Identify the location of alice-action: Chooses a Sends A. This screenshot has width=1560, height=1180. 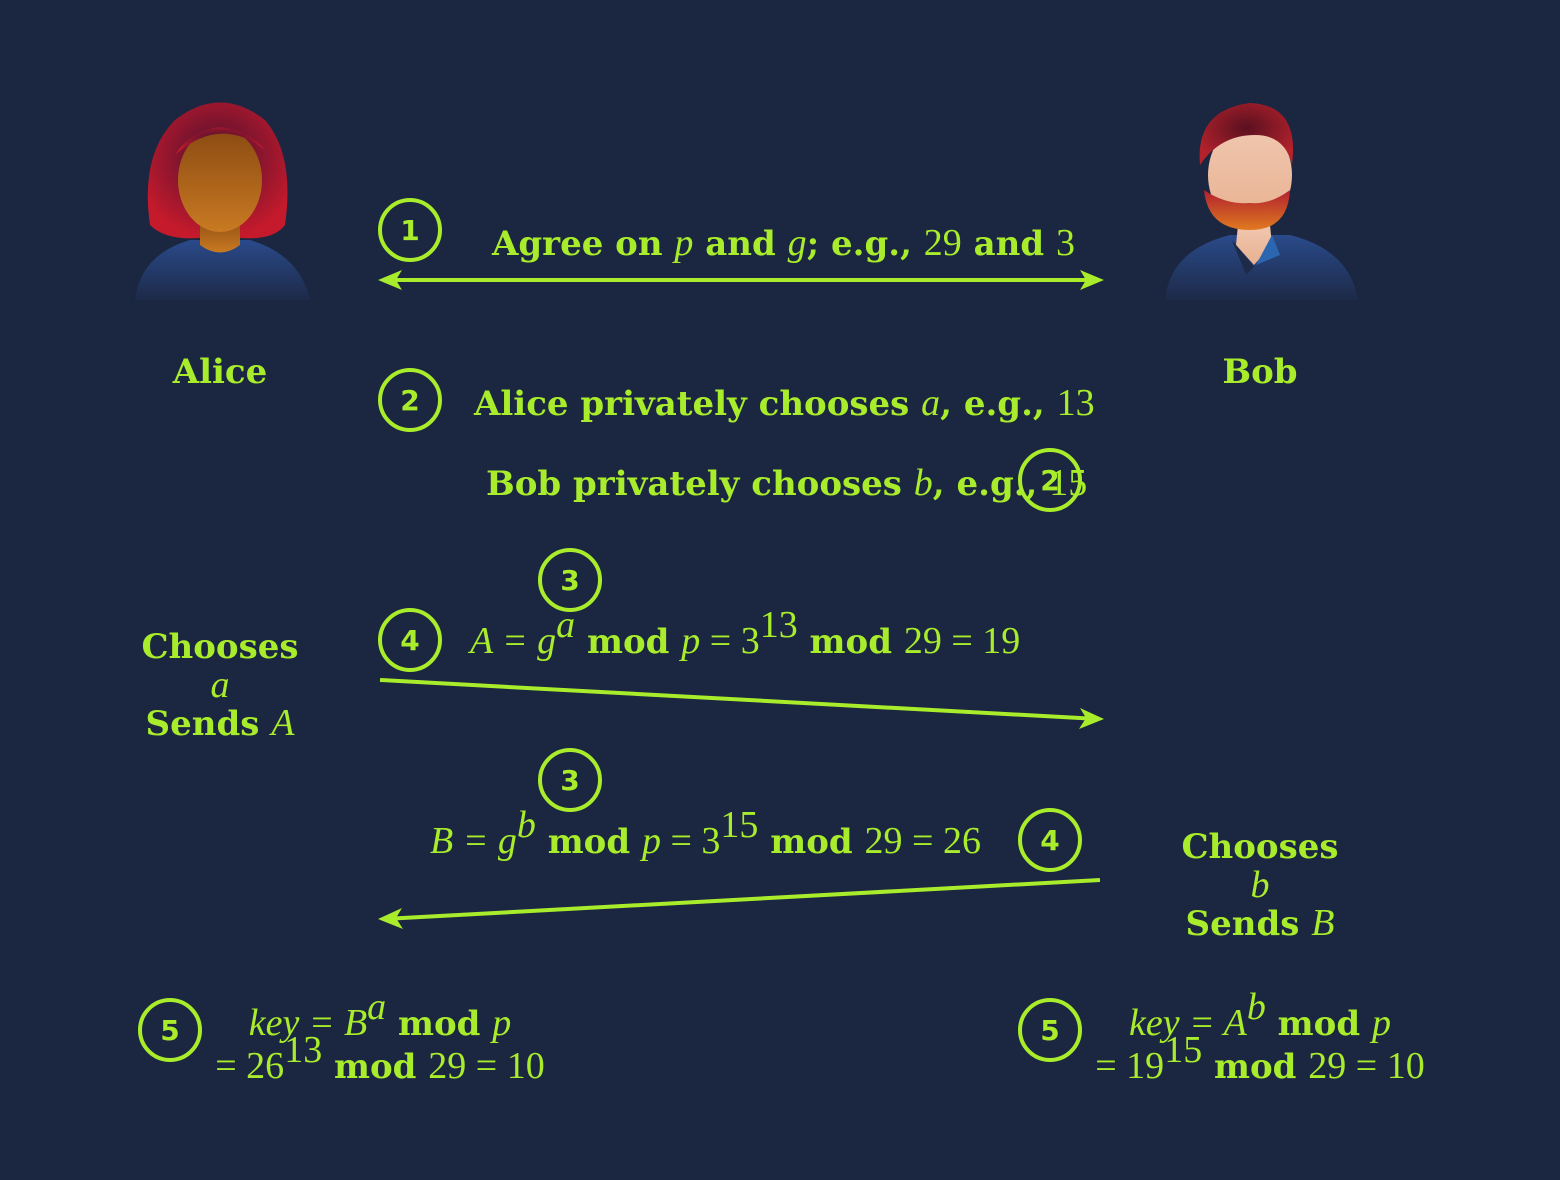
(220, 685).